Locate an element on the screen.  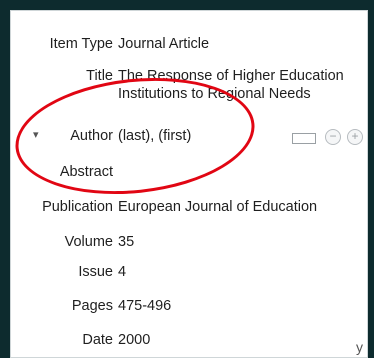
field-row-pages: Pages 475-496 is located at coordinates (190, 309).